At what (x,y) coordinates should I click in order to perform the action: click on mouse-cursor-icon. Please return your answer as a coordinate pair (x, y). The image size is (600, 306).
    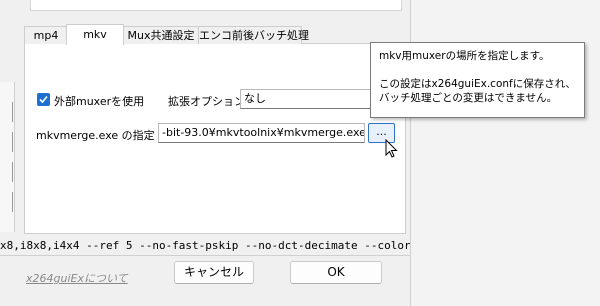
    Looking at the image, I should click on (391, 150).